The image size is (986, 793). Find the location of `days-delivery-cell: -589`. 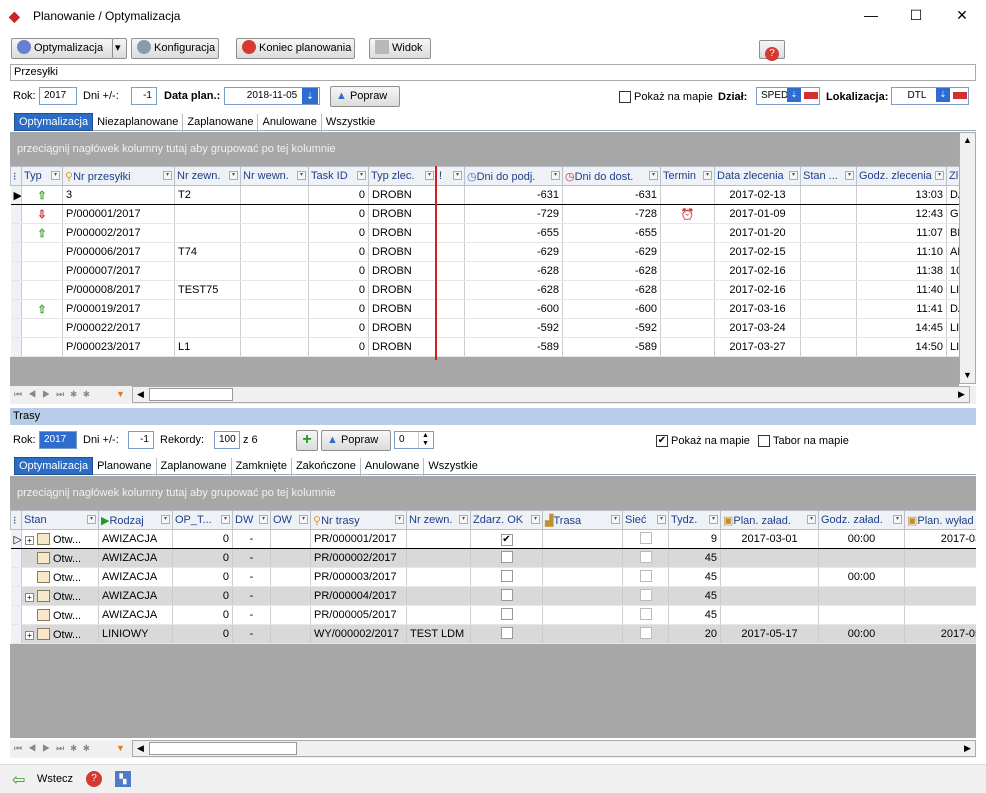

days-delivery-cell: -589 is located at coordinates (611, 347).